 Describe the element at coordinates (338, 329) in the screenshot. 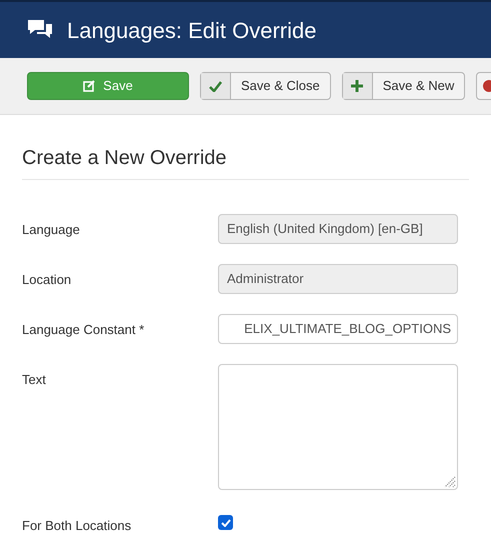

I see `input-field: ELIX_ULTIMATE_BLOG_OPTIONS` at that location.